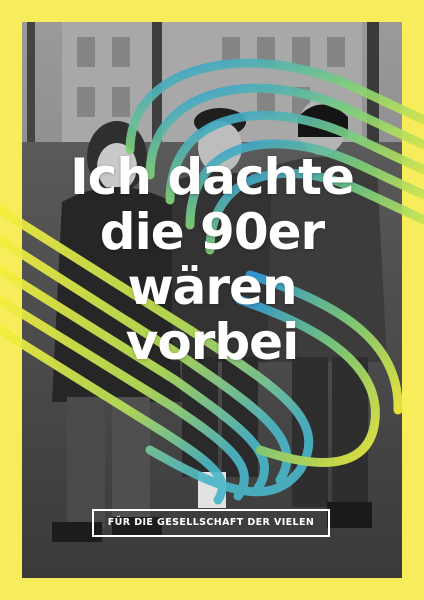 The width and height of the screenshot is (424, 600). I want to click on headline-line-4: vorbei, so click(212, 342).